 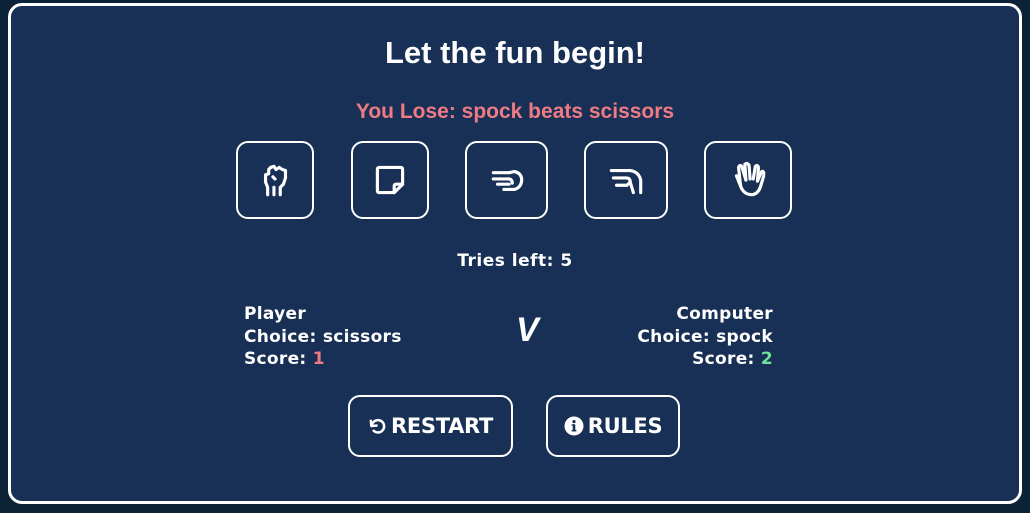 I want to click on hand-paper-icon, so click(x=390, y=180).